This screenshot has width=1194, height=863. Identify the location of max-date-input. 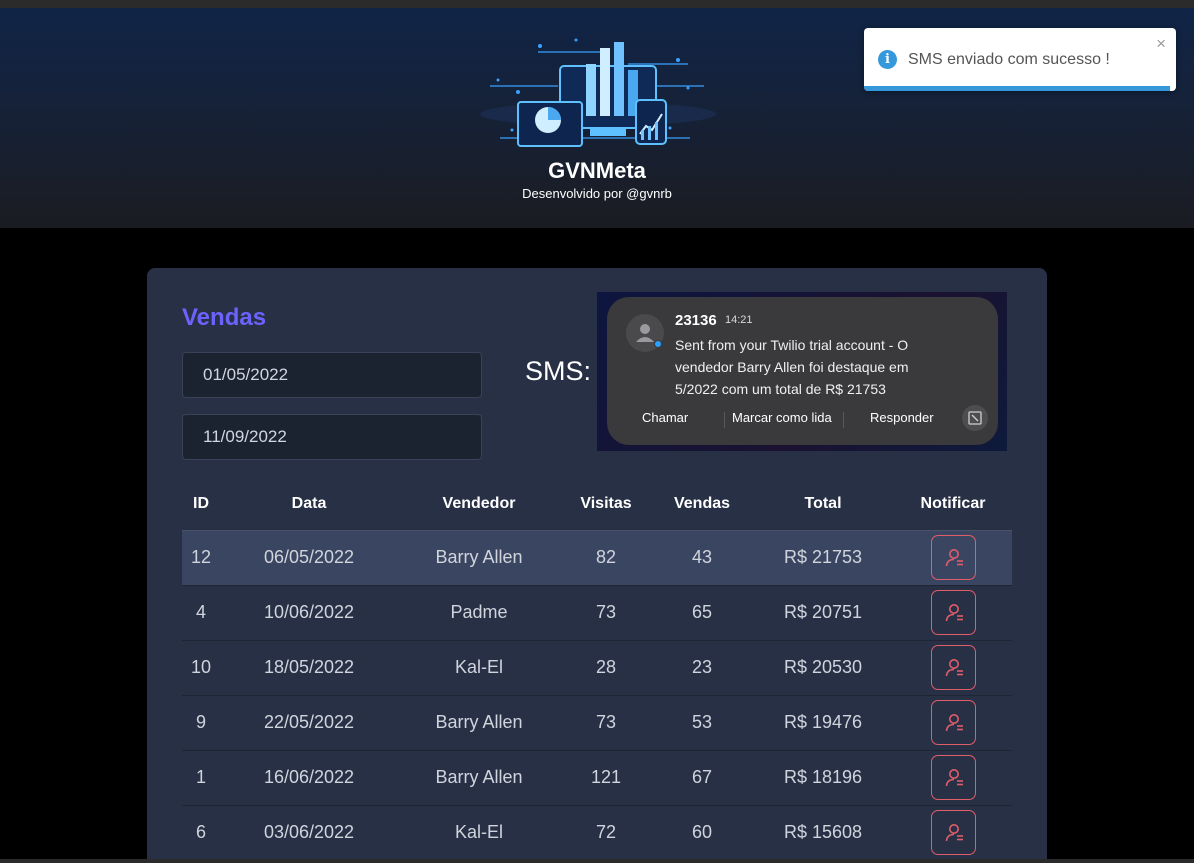
(332, 437).